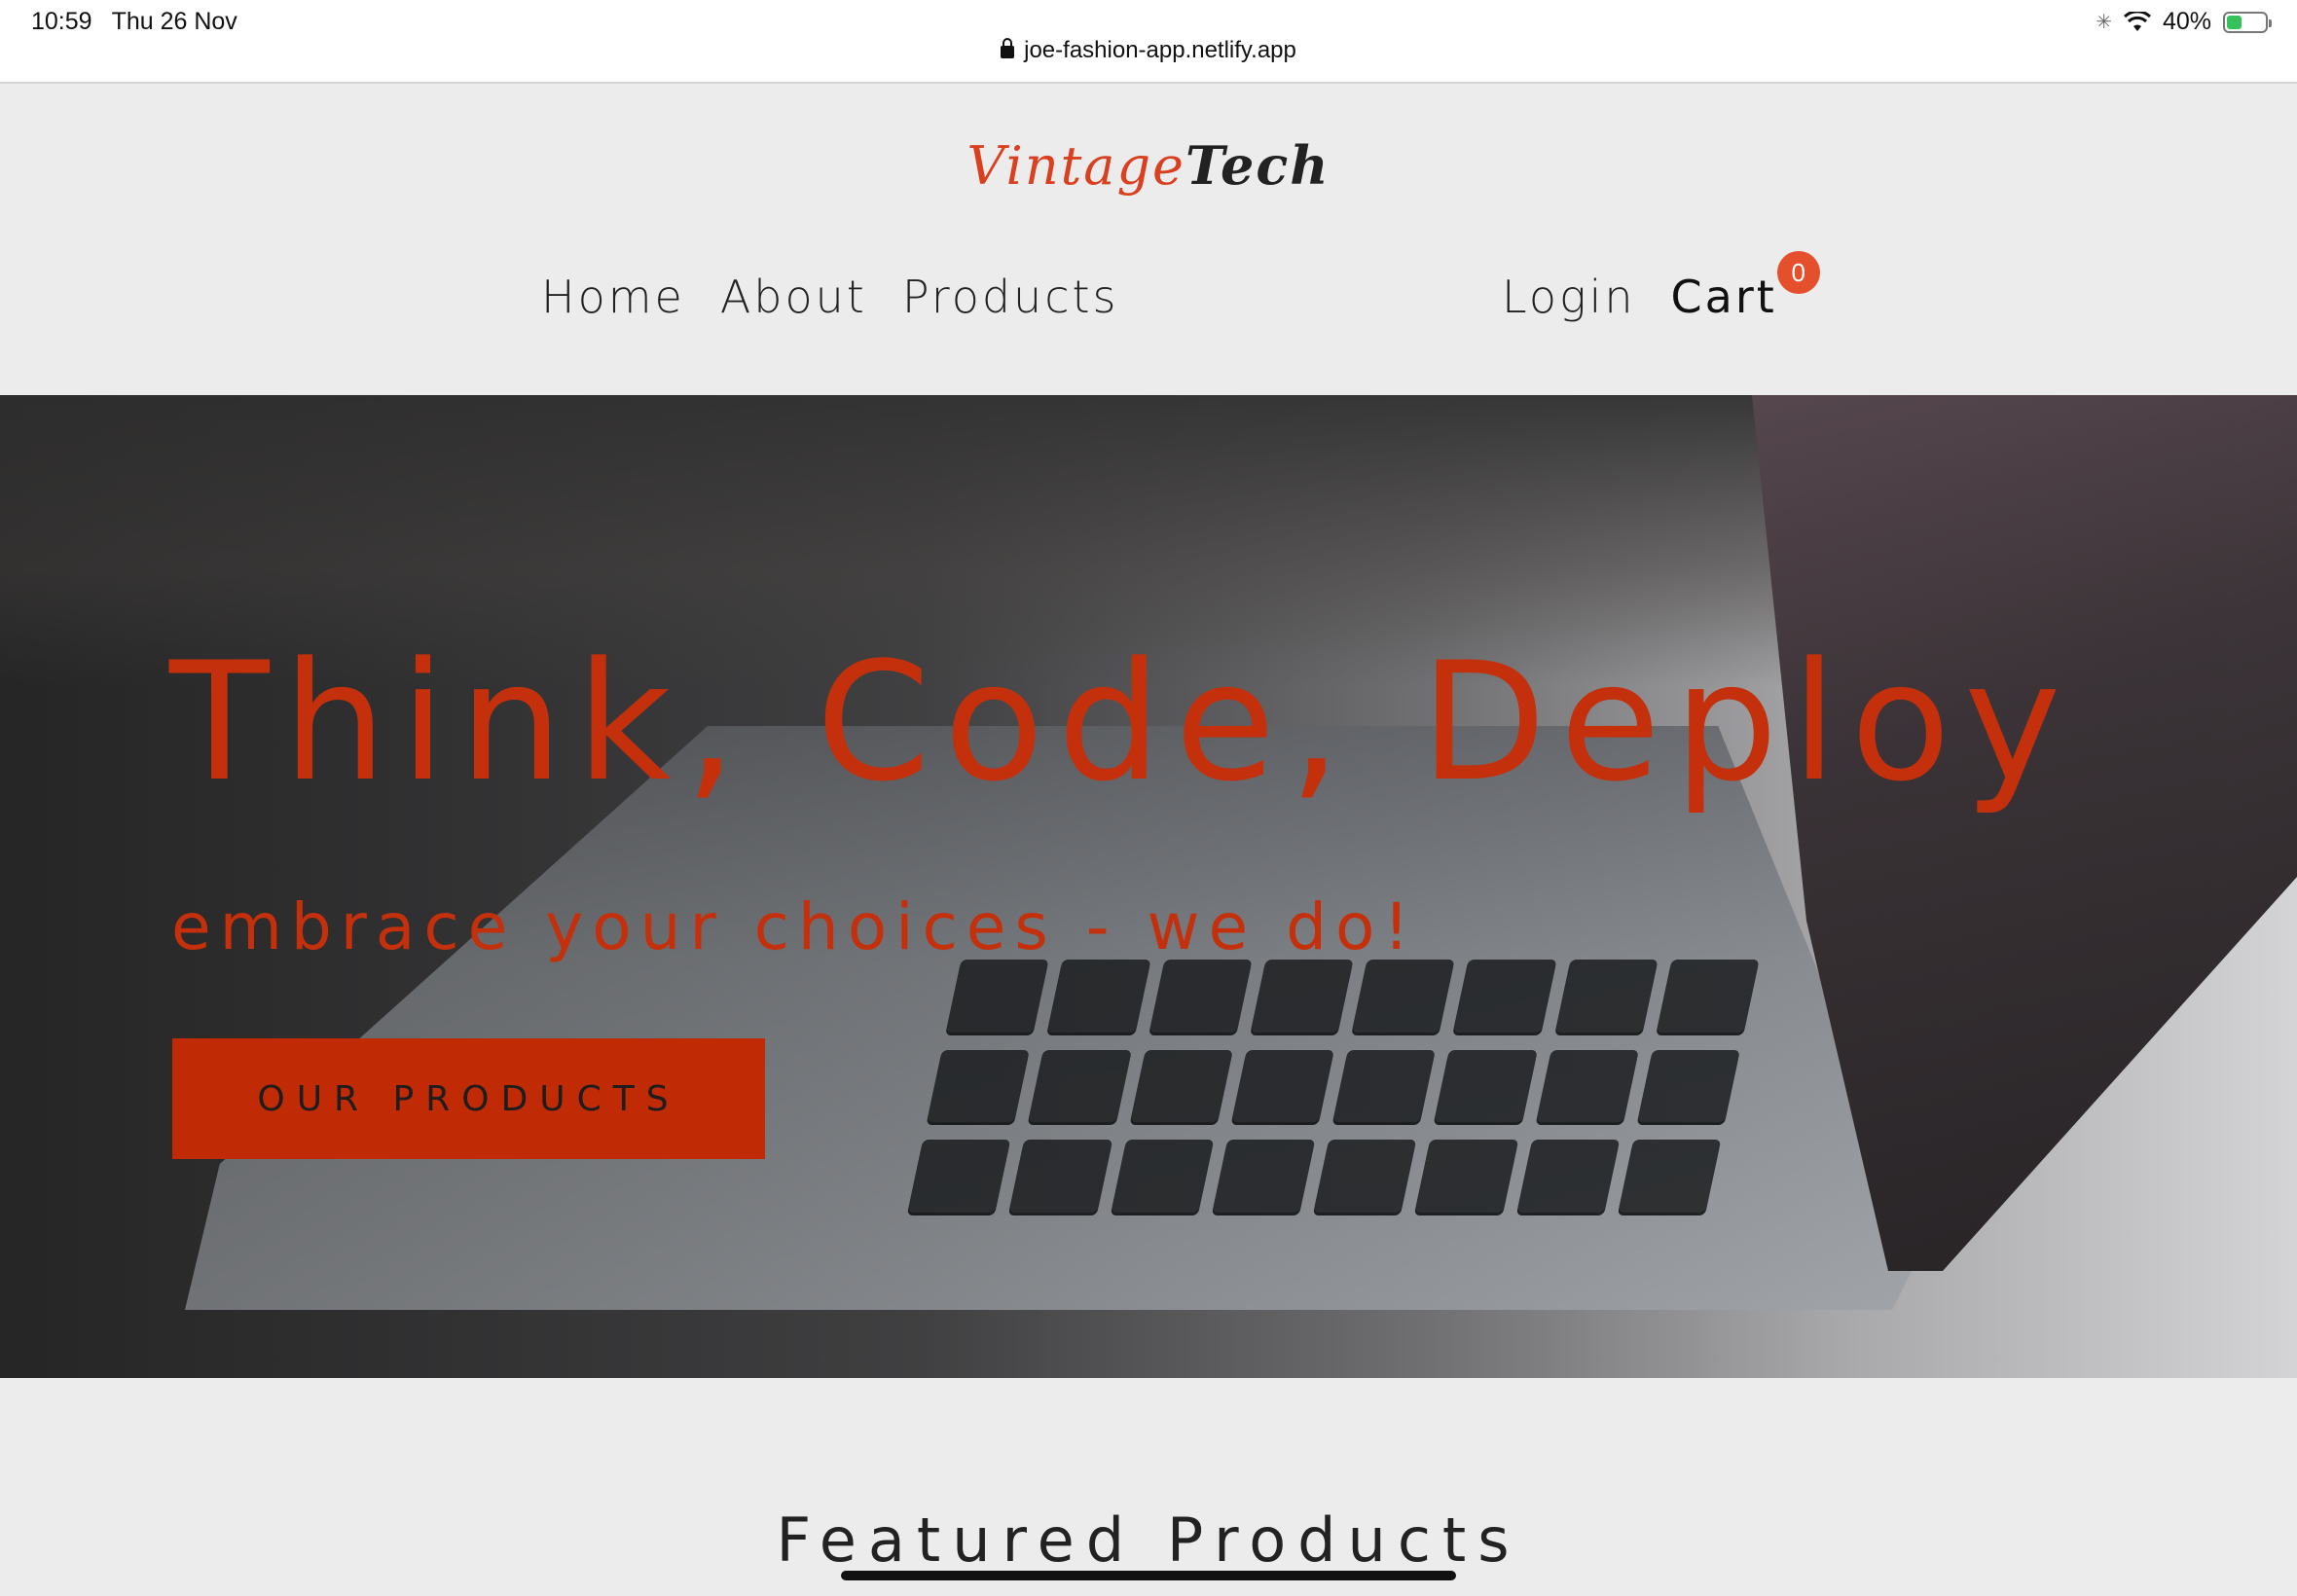  I want to click on status-time: 10:59, so click(61, 21).